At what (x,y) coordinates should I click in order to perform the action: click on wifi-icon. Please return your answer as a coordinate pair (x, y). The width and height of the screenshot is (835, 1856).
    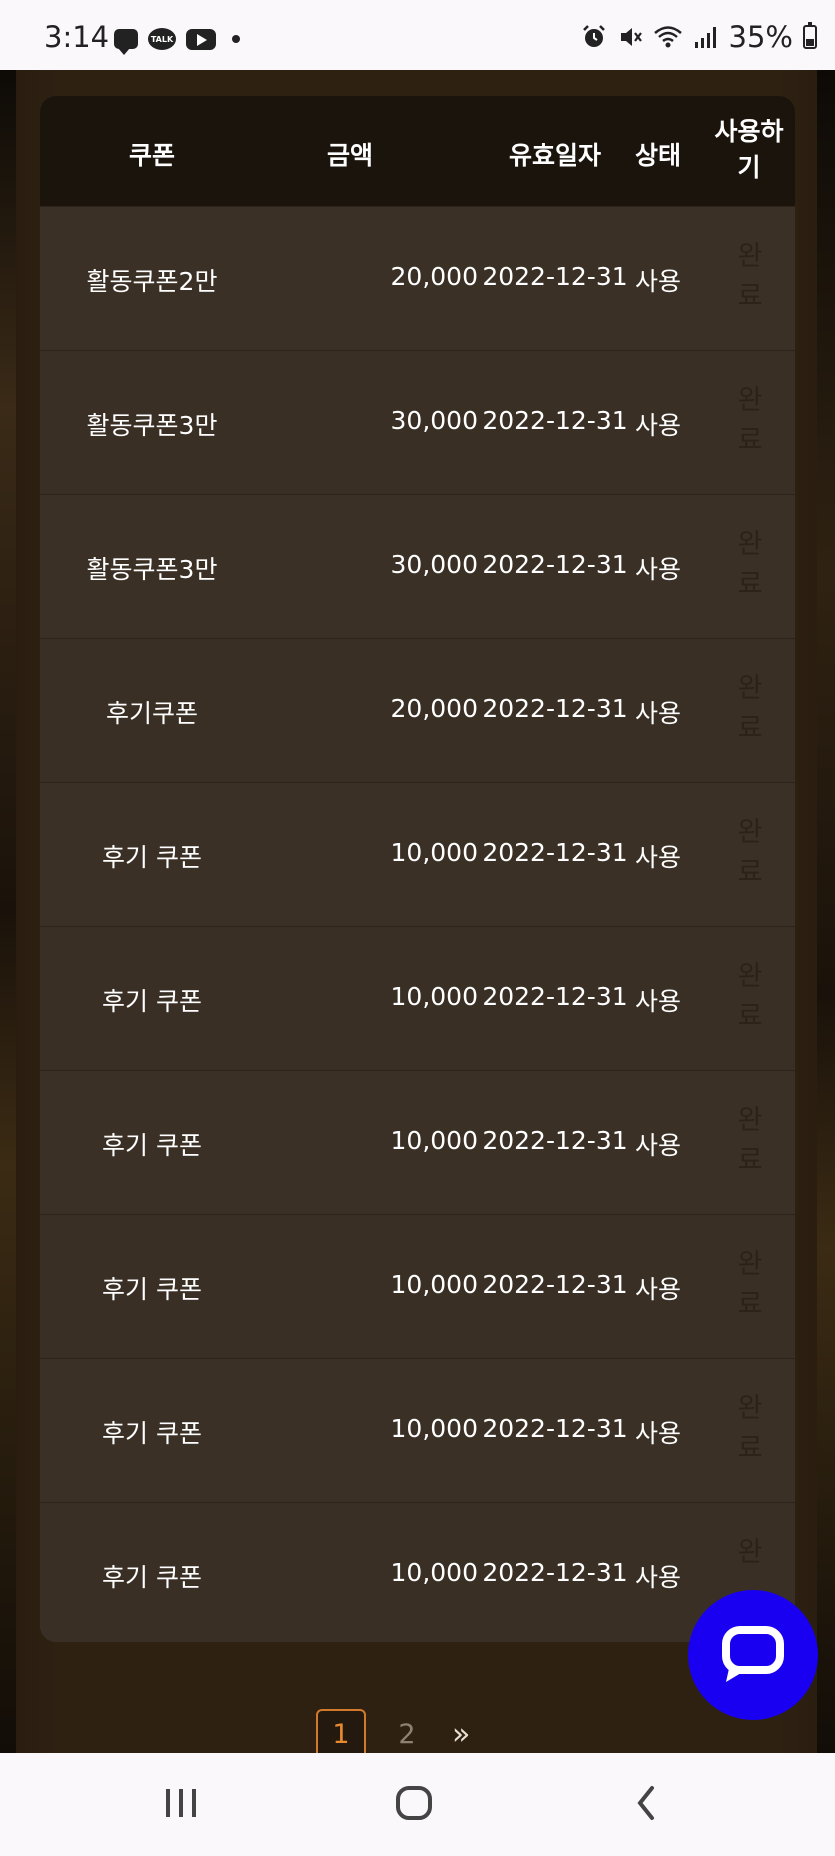
    Looking at the image, I should click on (667, 37).